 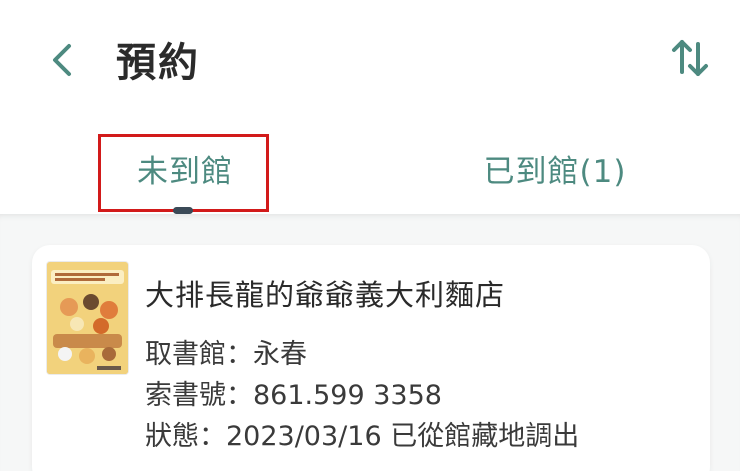 What do you see at coordinates (183, 210) in the screenshot?
I see `active-tab-indicator` at bounding box center [183, 210].